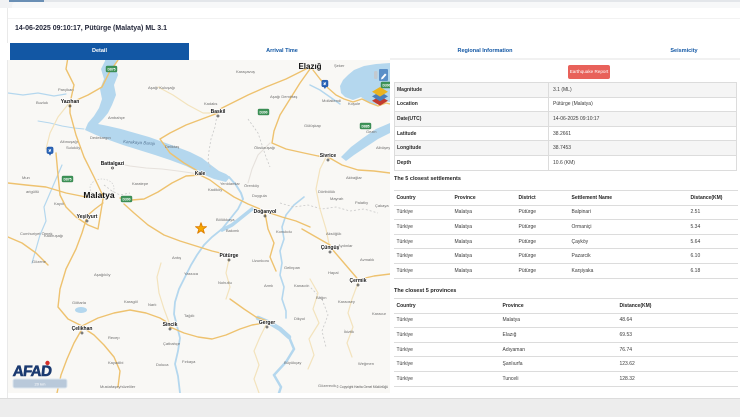 The image size is (740, 417). I want to click on svg-text: Suluköy, so click(73, 147).